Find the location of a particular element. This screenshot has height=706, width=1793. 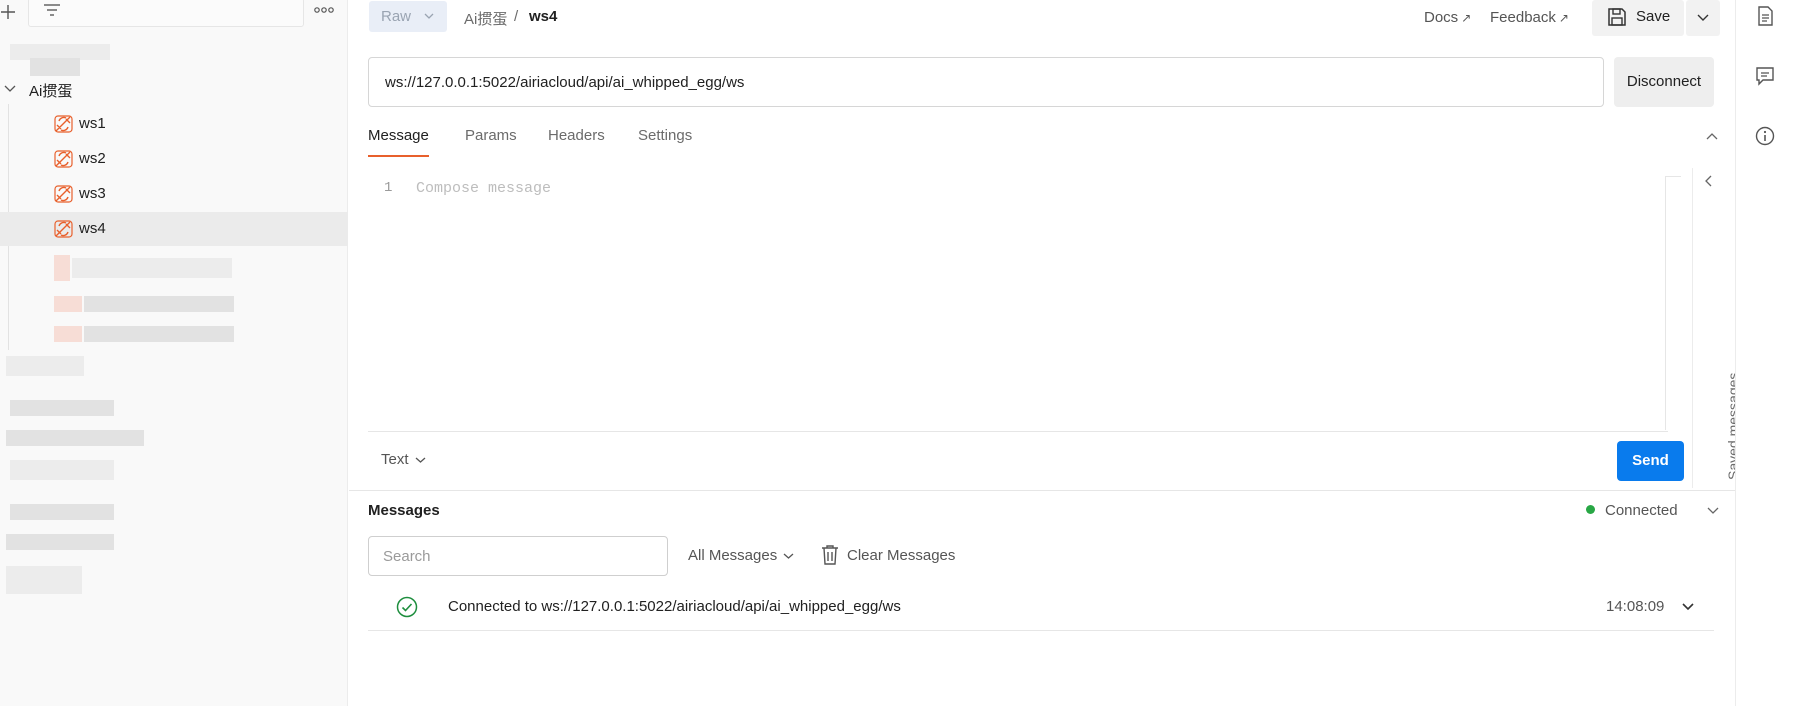

trash-icon is located at coordinates (830, 555).